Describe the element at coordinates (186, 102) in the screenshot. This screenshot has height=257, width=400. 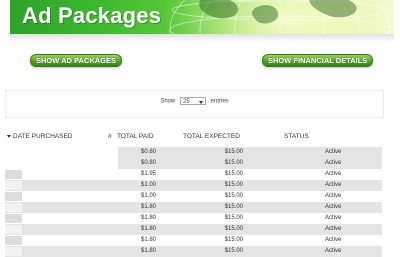
I see `page-size-value: 25` at that location.